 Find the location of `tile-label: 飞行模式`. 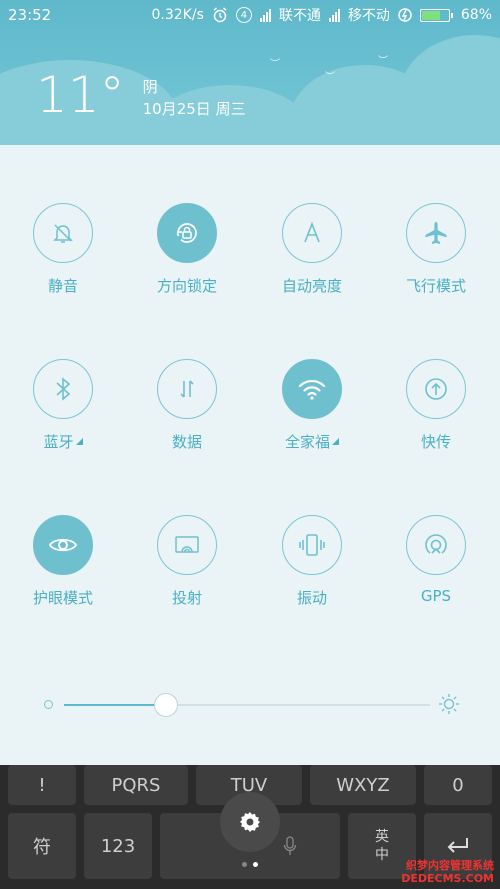

tile-label: 飞行模式 is located at coordinates (435, 286).